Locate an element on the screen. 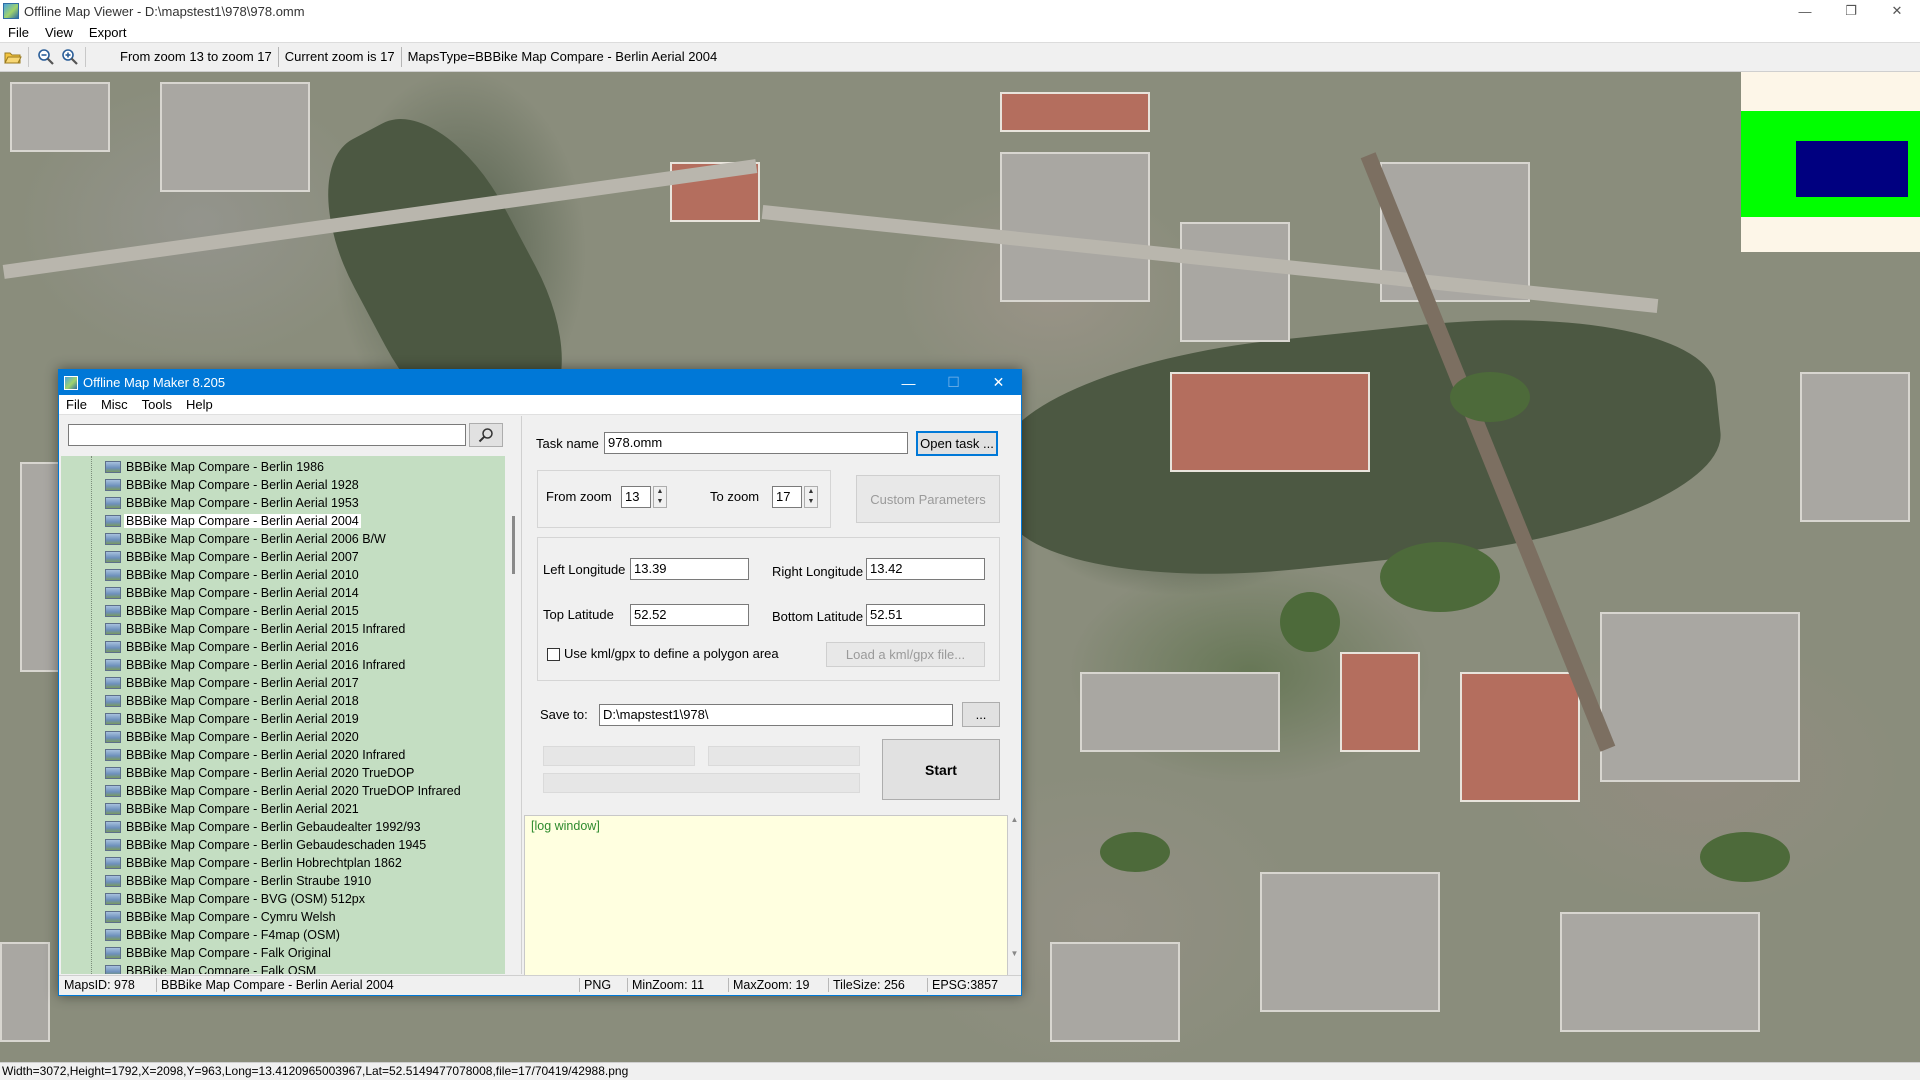 This screenshot has width=1920, height=1080. window-controls: — ❐ ✕ is located at coordinates (1851, 11).